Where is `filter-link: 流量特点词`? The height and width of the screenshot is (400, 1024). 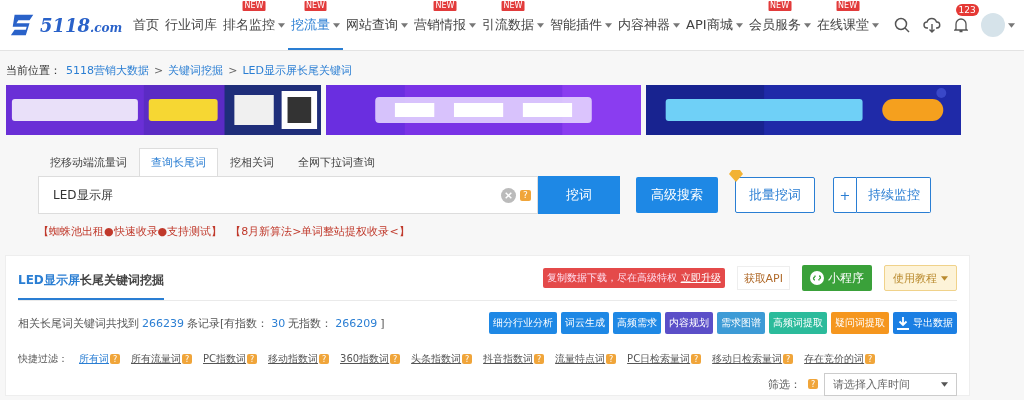 filter-link: 流量特点词 is located at coordinates (580, 359).